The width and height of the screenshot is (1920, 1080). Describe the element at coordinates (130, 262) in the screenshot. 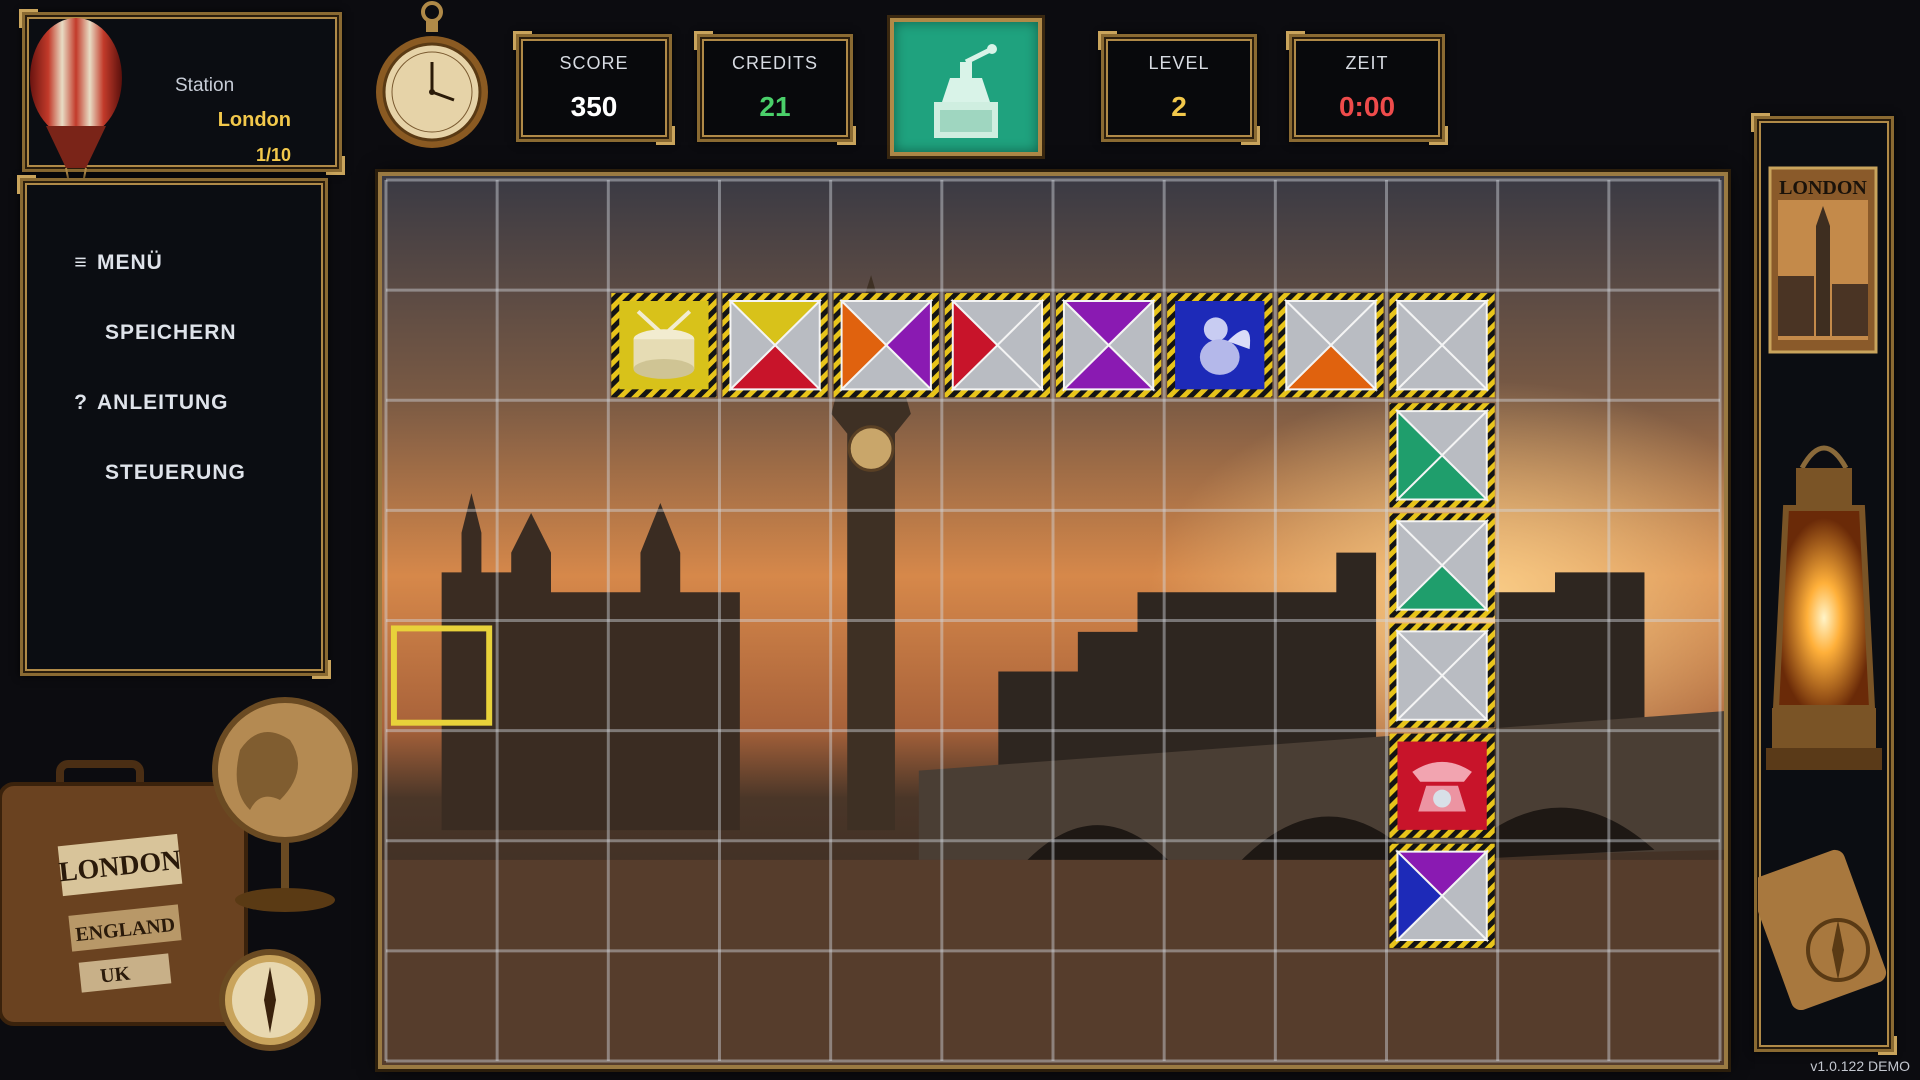

I see `menu-button-label: MENÜ` at that location.